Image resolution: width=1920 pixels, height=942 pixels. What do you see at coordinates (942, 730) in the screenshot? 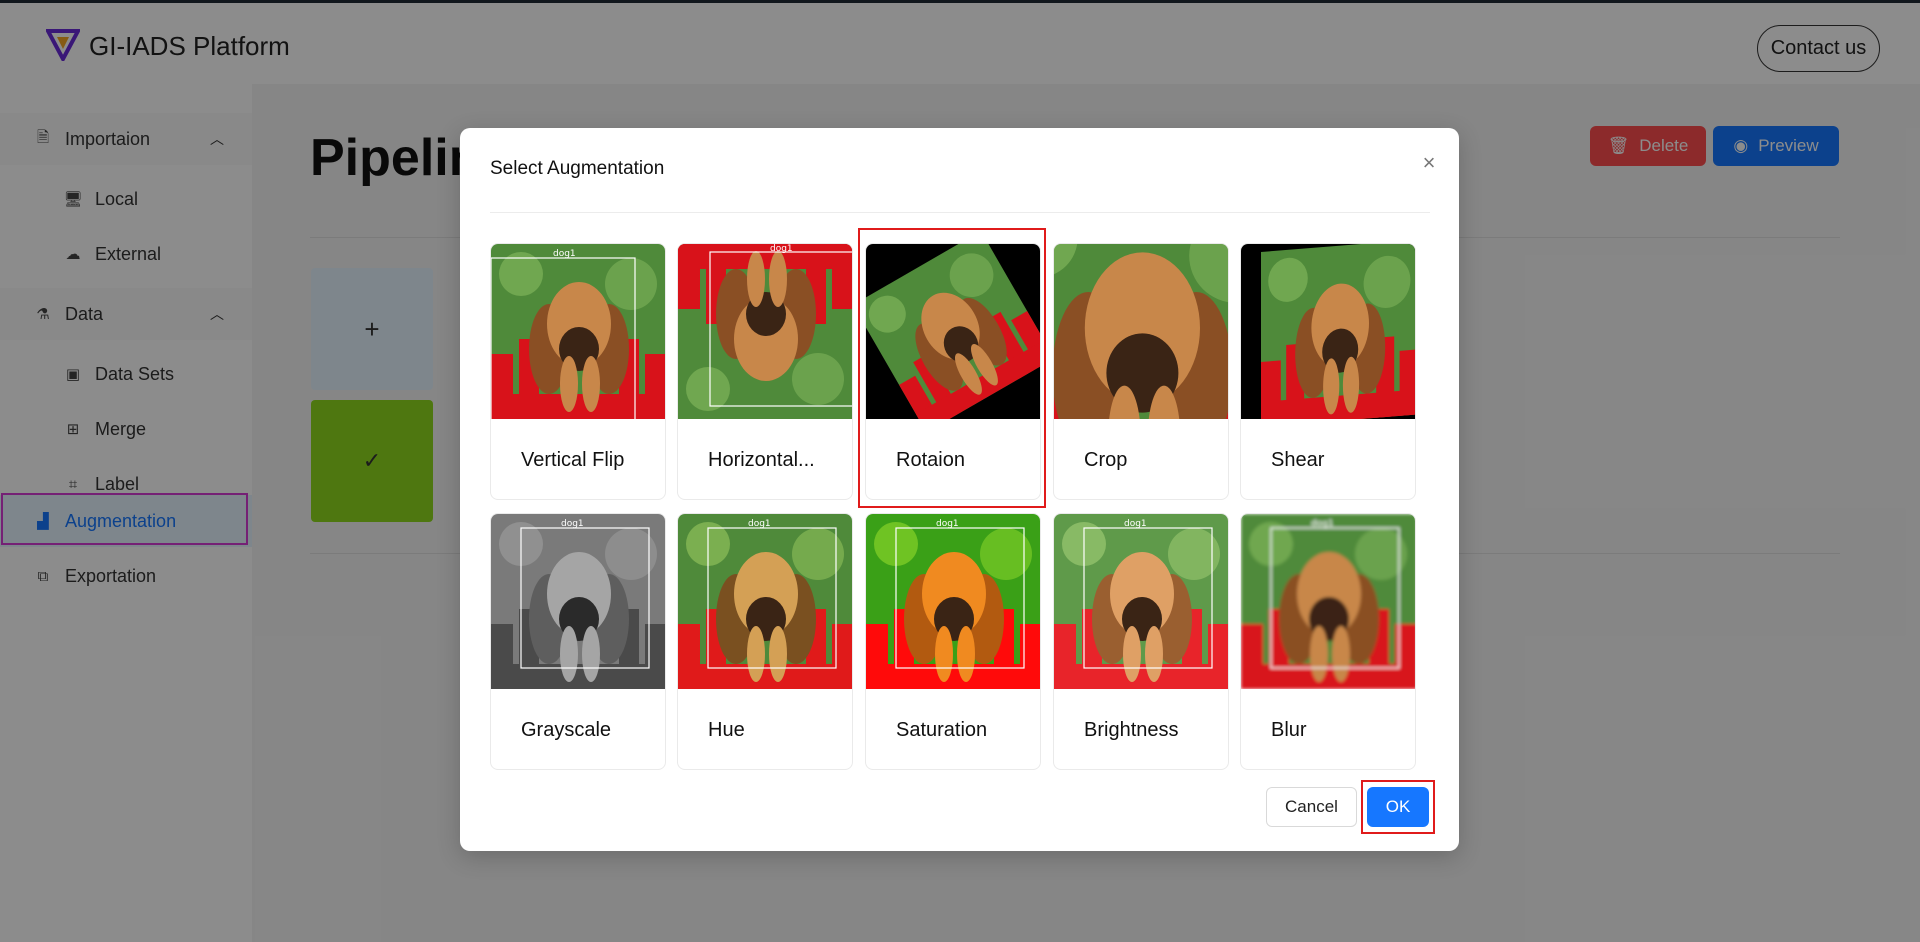
I see `augmentation-option-label: Saturation` at bounding box center [942, 730].